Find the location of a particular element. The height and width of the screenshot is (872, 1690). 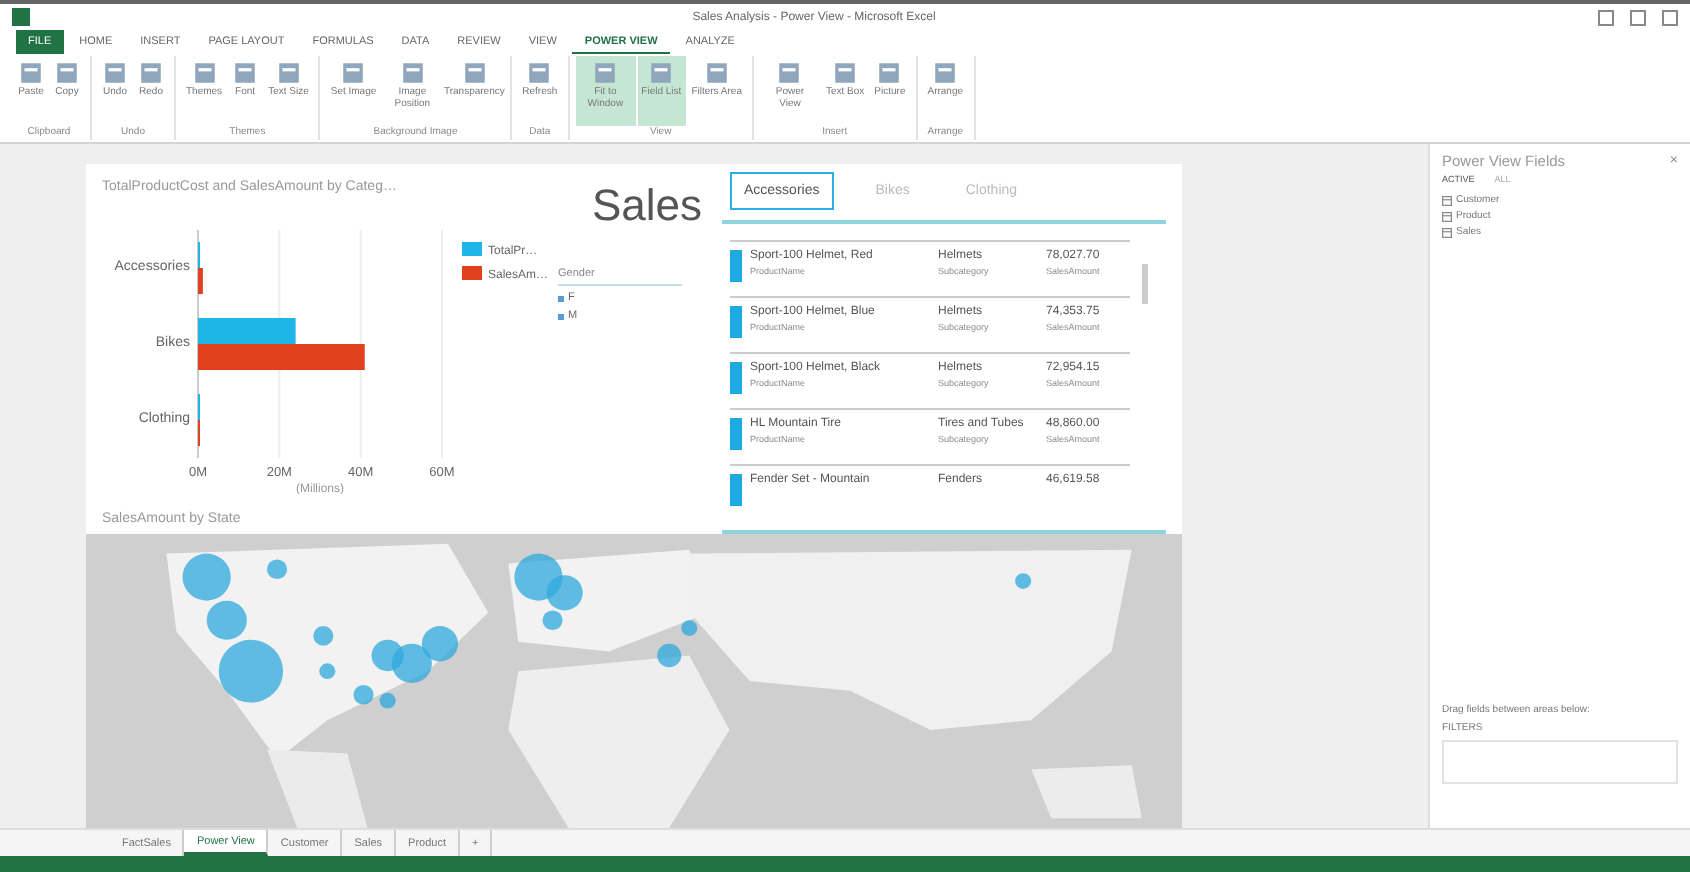

filters-drop-area is located at coordinates (1560, 762).